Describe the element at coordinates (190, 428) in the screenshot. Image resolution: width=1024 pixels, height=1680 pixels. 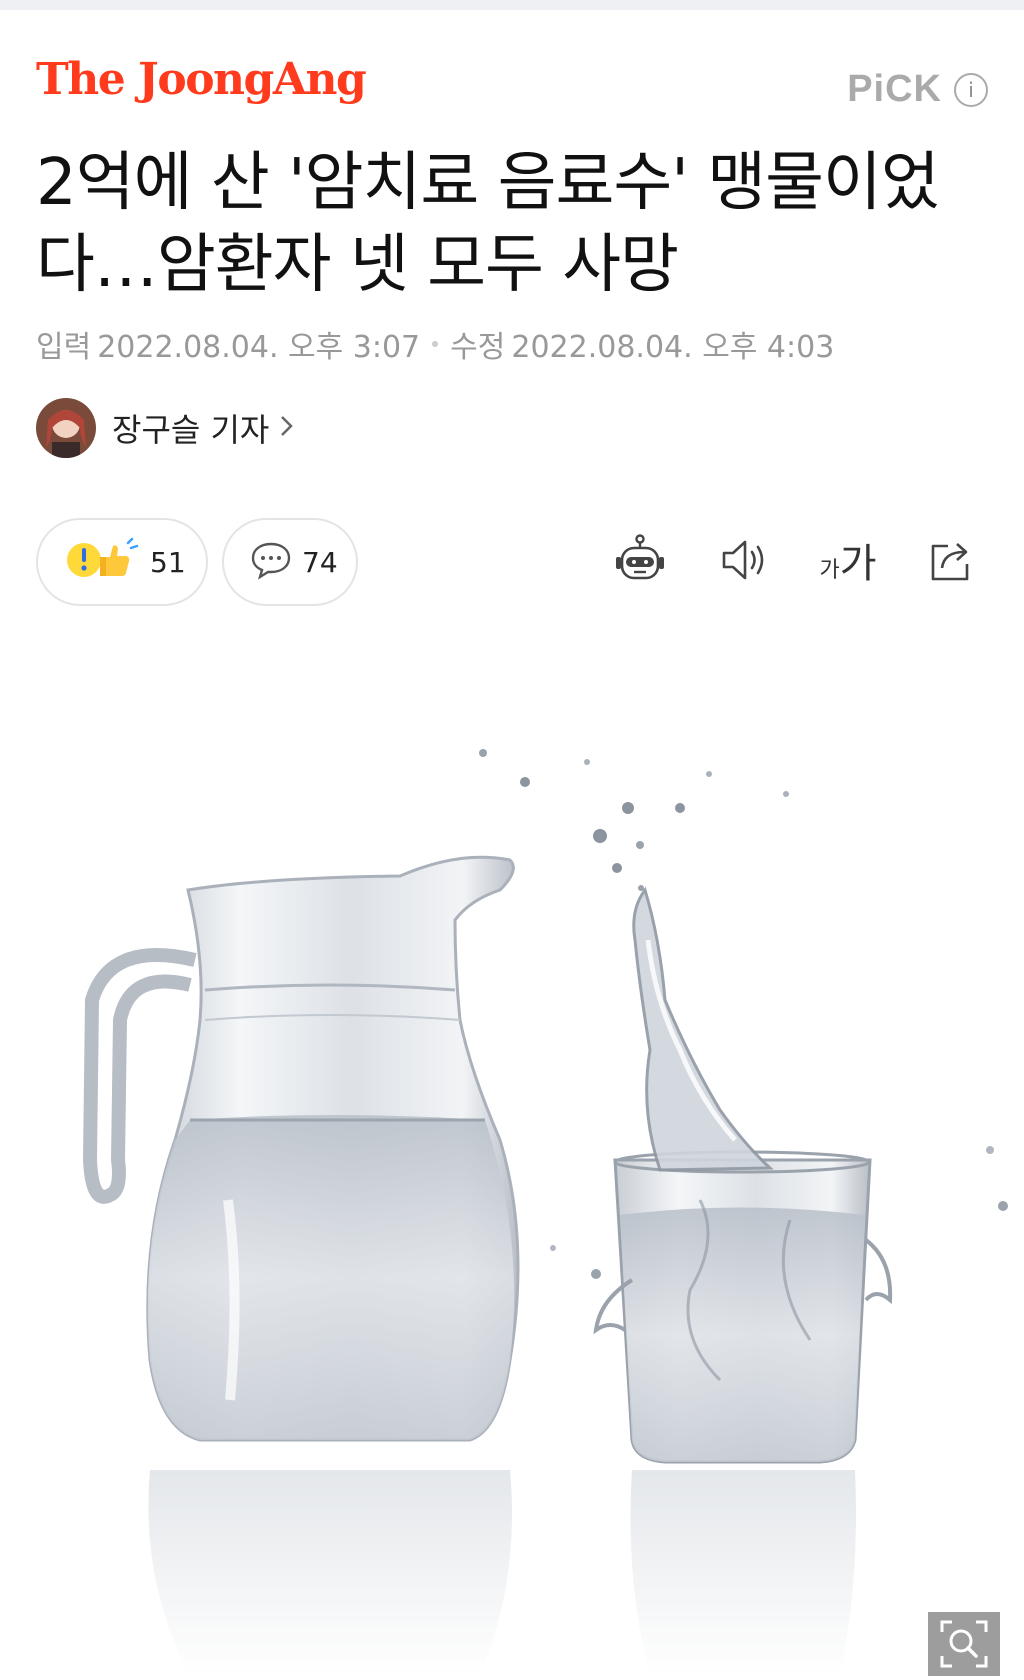
I see `reporter-name: 장구슬 기자` at that location.